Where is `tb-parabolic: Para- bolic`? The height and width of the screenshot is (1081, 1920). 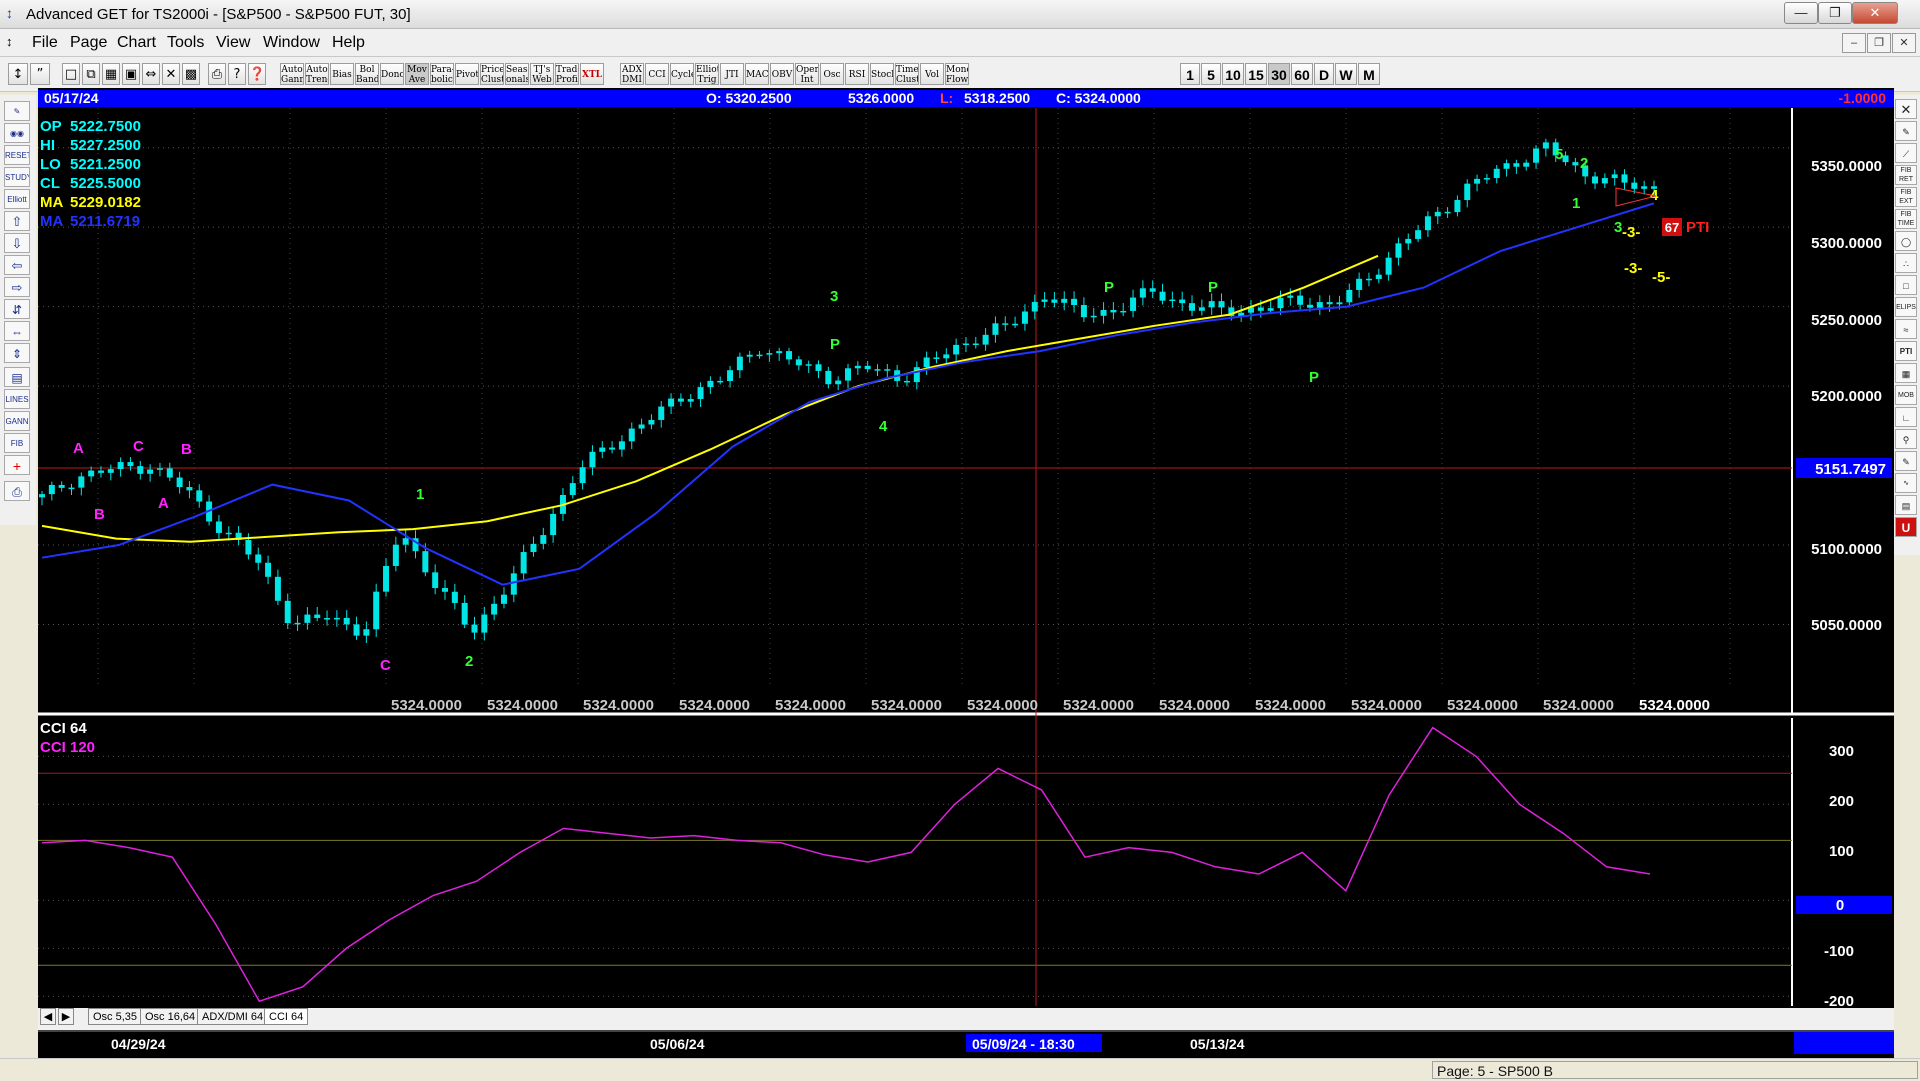
tb-parabolic: Para- bolic is located at coordinates (442, 74).